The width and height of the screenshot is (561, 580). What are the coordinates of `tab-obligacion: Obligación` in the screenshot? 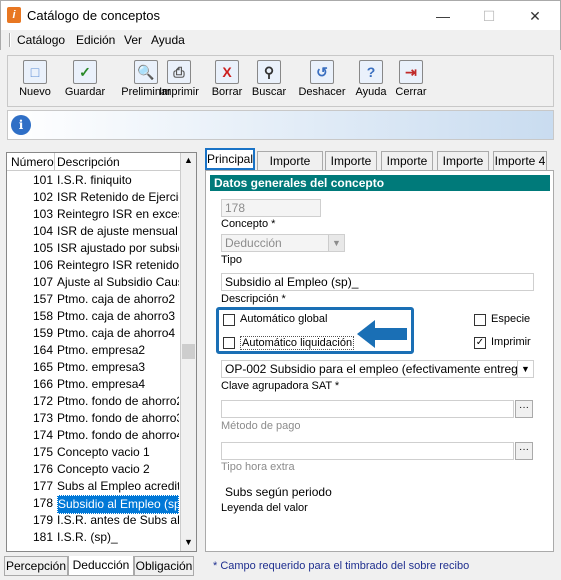 It's located at (164, 566).